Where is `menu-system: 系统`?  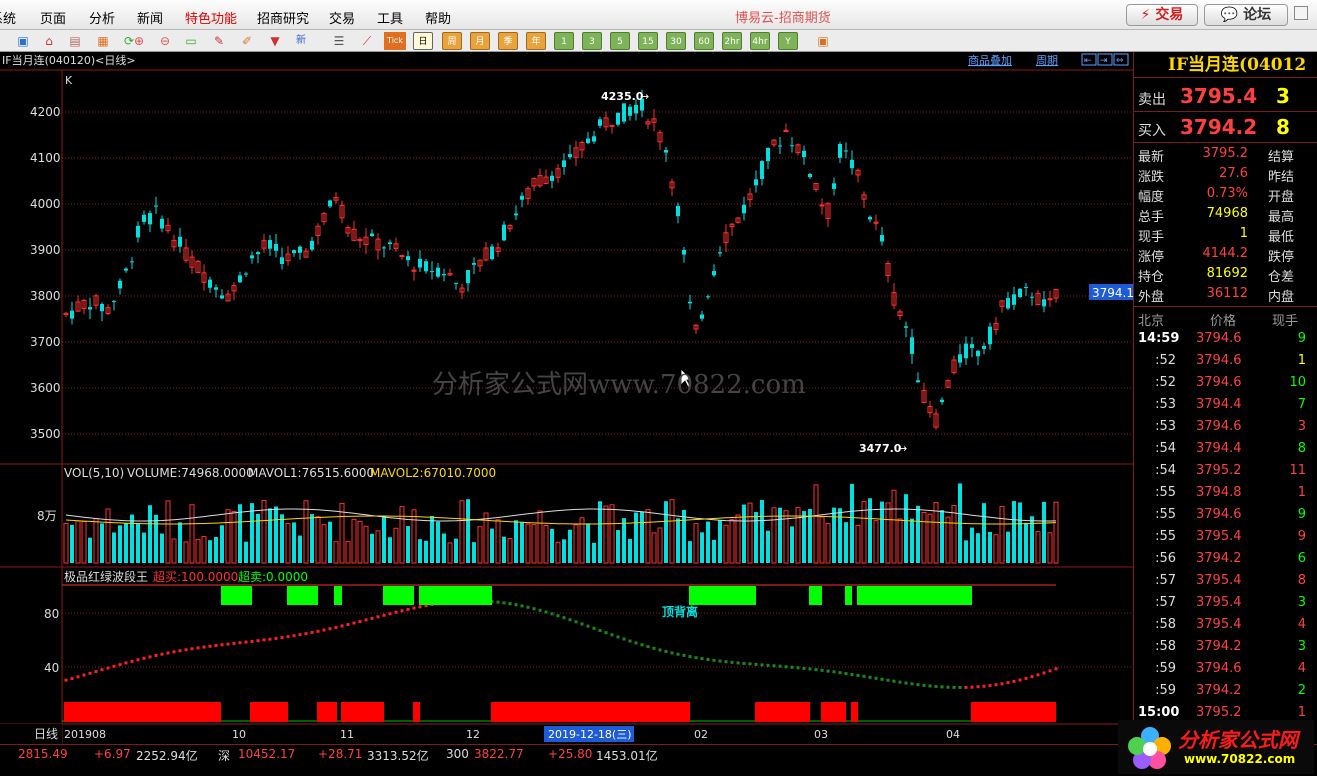
menu-system: 系统 is located at coordinates (8, 17).